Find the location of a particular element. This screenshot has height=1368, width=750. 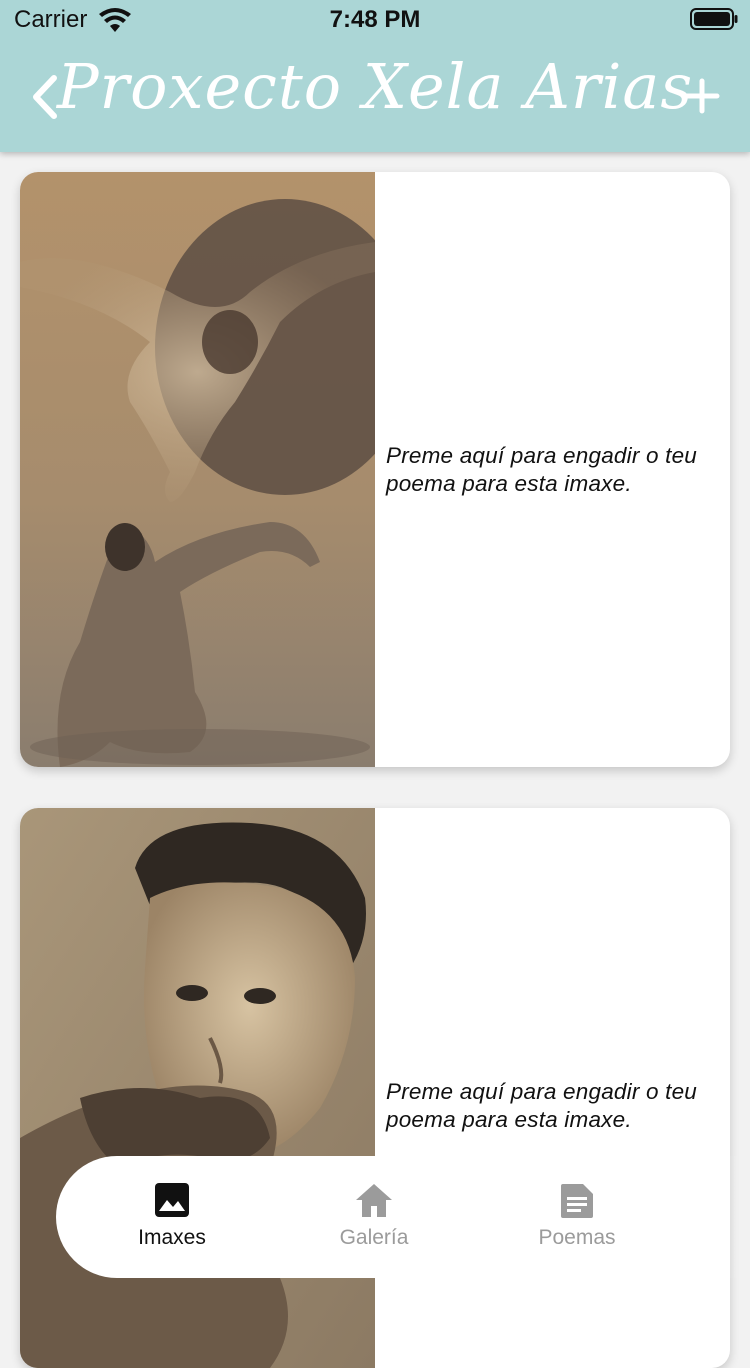

navigation-bar: Carrier 7:48 PM Proxecto Xela Arias is located at coordinates (375, 76).